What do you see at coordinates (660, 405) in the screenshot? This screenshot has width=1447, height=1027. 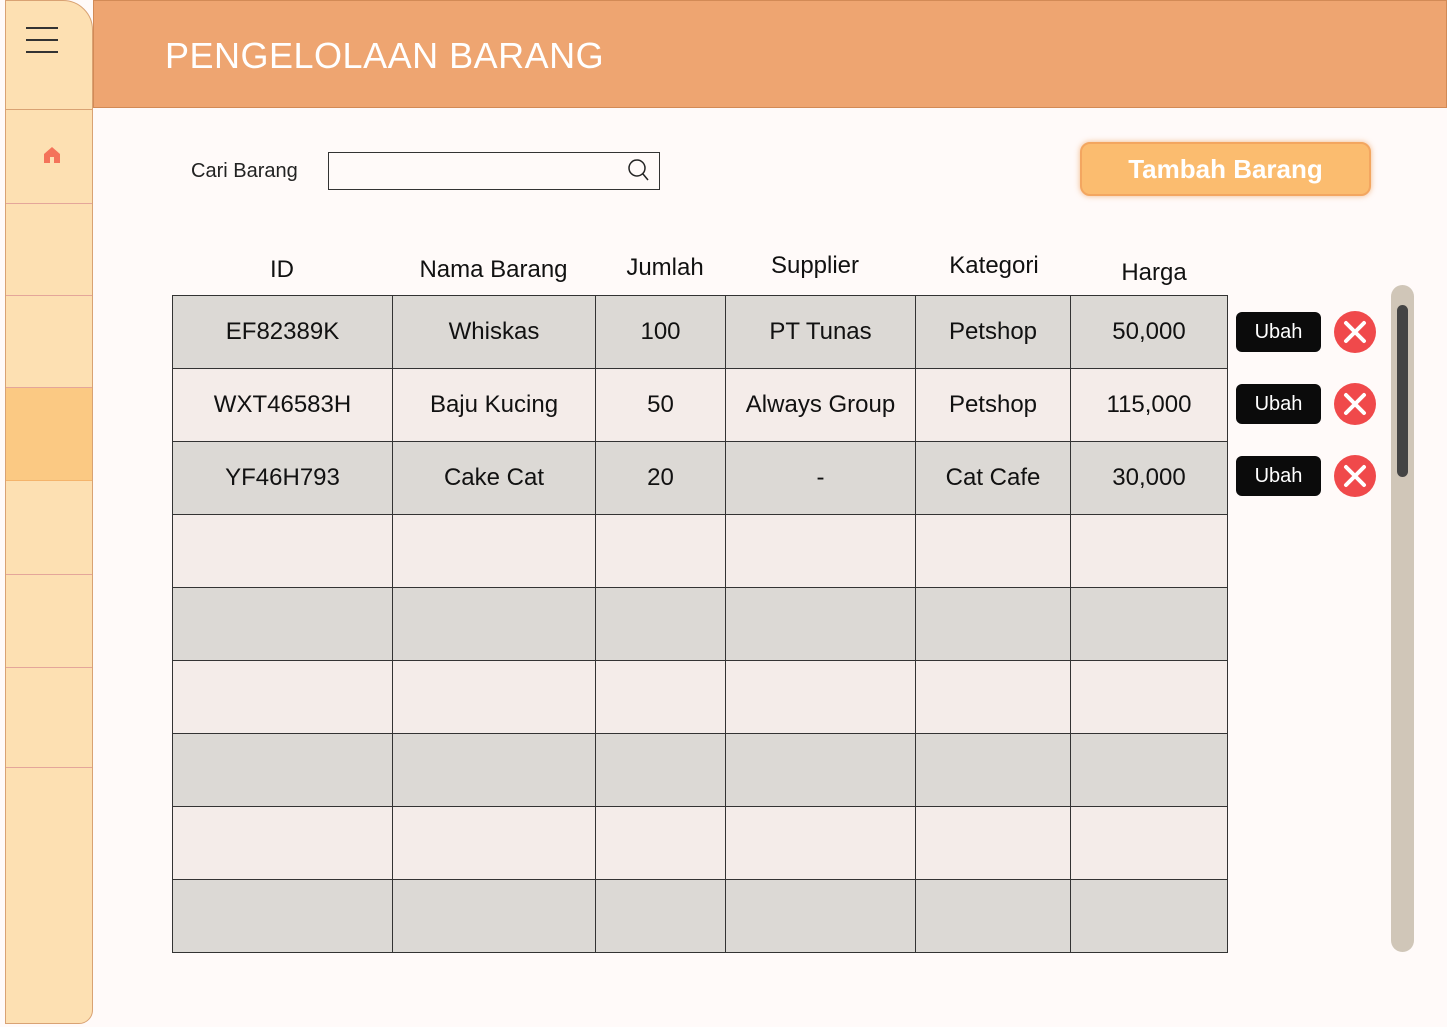 I see `table-cell: 50` at bounding box center [660, 405].